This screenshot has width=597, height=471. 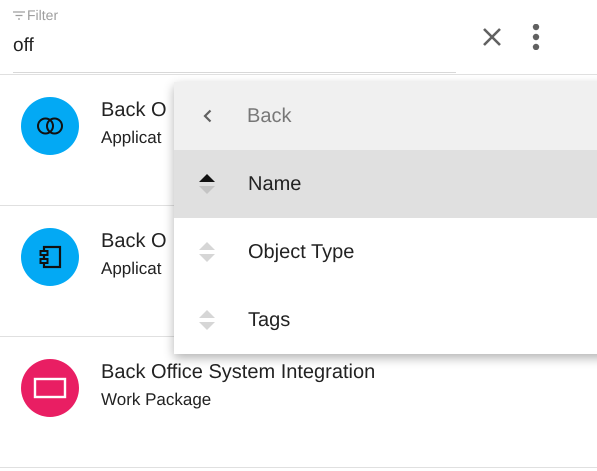 What do you see at coordinates (156, 400) in the screenshot?
I see `result-type: Work Package` at bounding box center [156, 400].